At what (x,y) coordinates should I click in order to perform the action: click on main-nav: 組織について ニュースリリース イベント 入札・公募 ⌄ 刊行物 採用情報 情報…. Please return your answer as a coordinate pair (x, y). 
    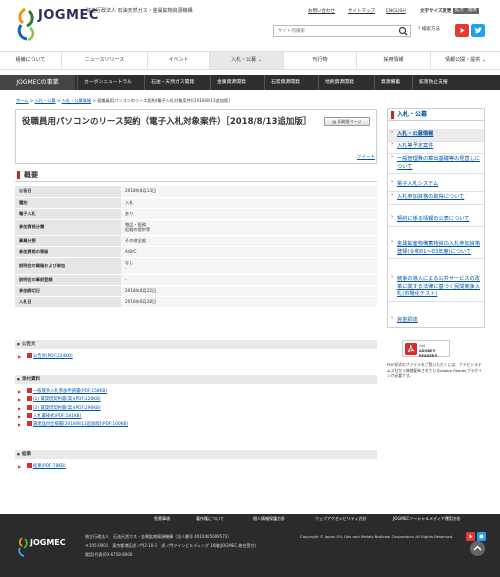
    Looking at the image, I should click on (250, 60).